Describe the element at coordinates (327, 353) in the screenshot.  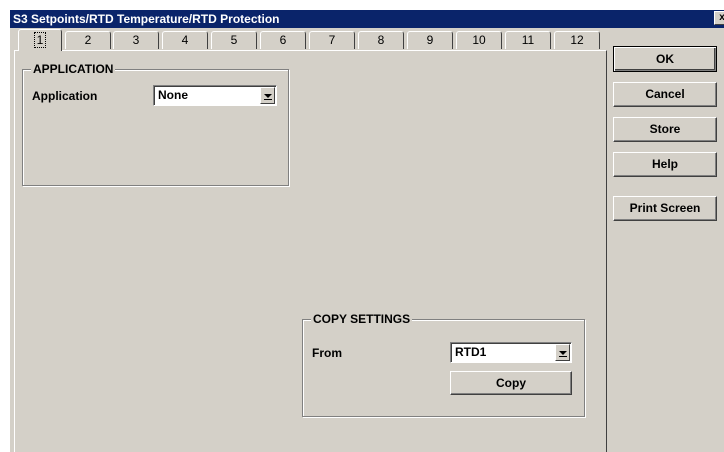
I see `from-label: From` at that location.